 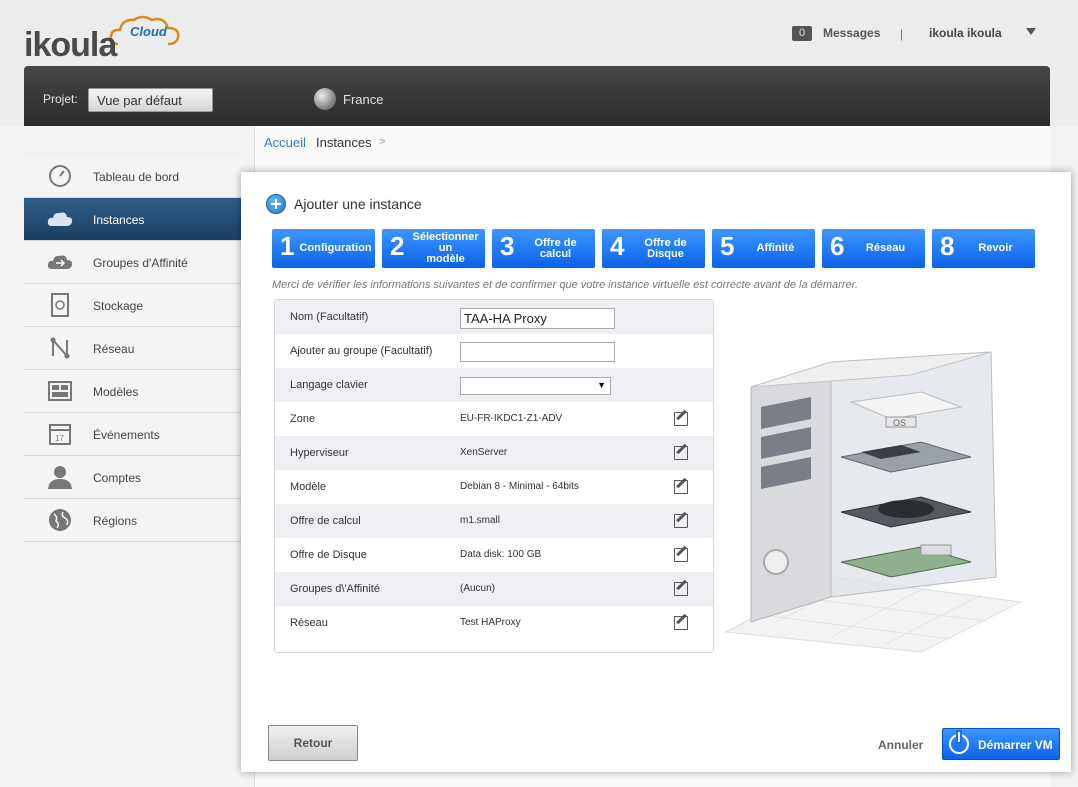 I want to click on step-number: 5, so click(x=727, y=246).